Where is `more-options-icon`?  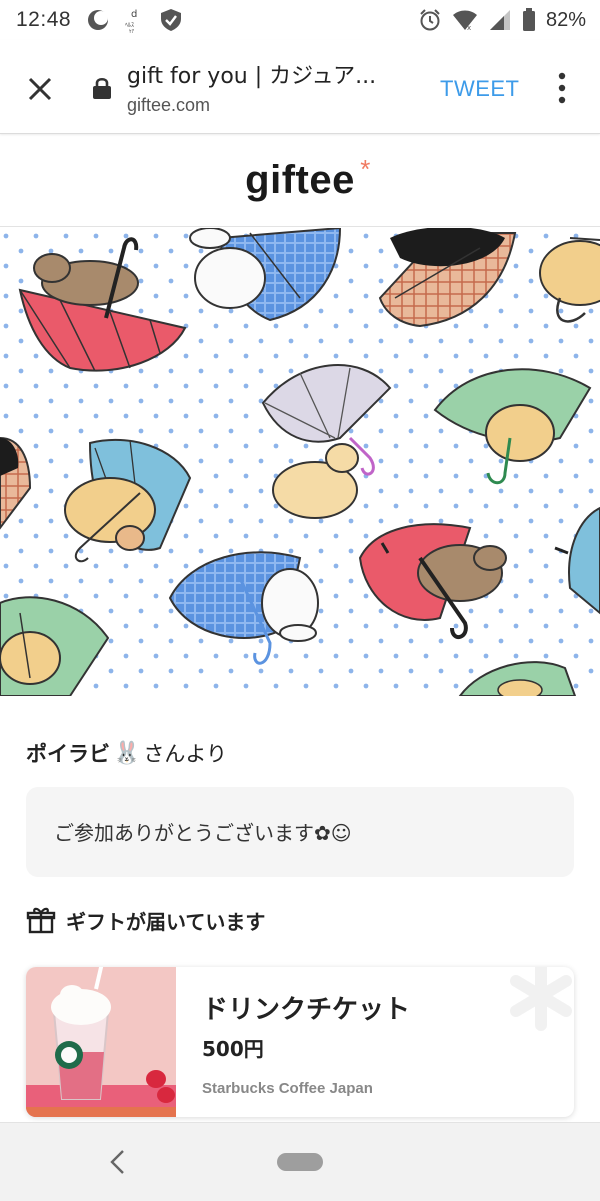 more-options-icon is located at coordinates (562, 88).